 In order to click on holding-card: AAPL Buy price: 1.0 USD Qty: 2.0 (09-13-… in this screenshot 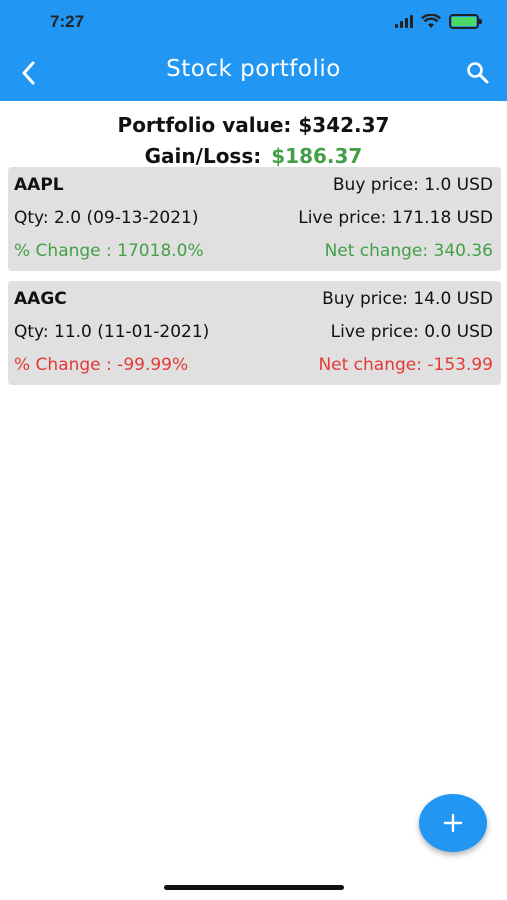, I will do `click(254, 219)`.